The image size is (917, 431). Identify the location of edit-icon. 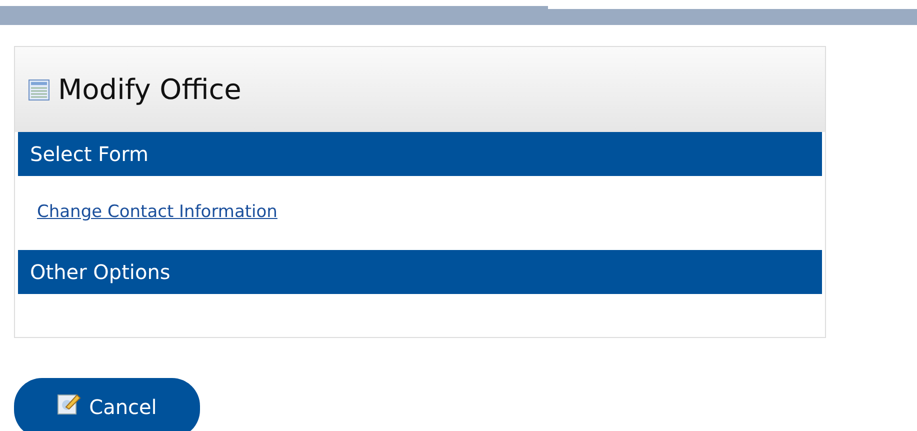
(69, 404).